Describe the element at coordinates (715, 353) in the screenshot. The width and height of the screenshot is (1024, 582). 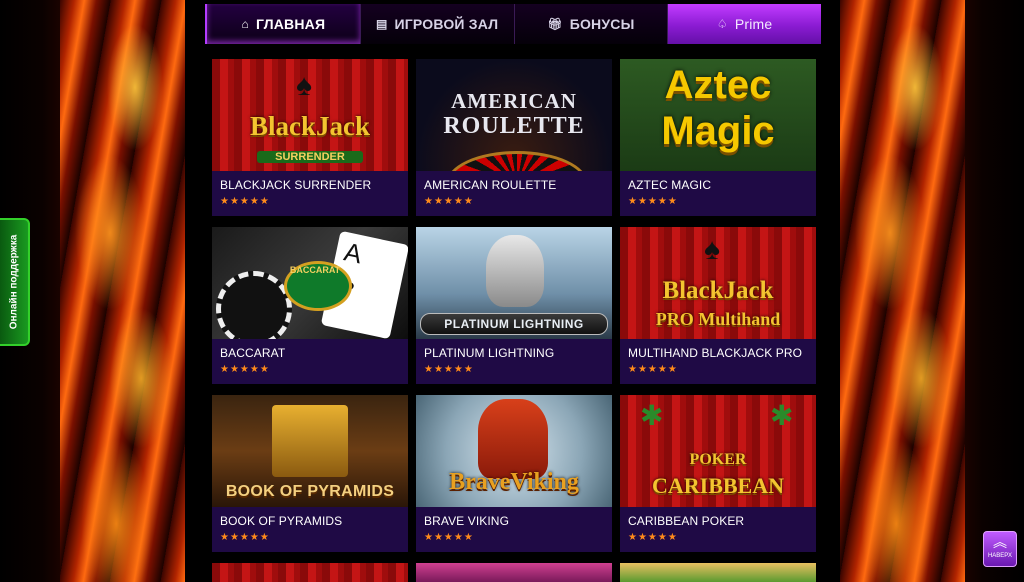
I see `game-title: MULTIHAND BLACKJACK PRO` at that location.